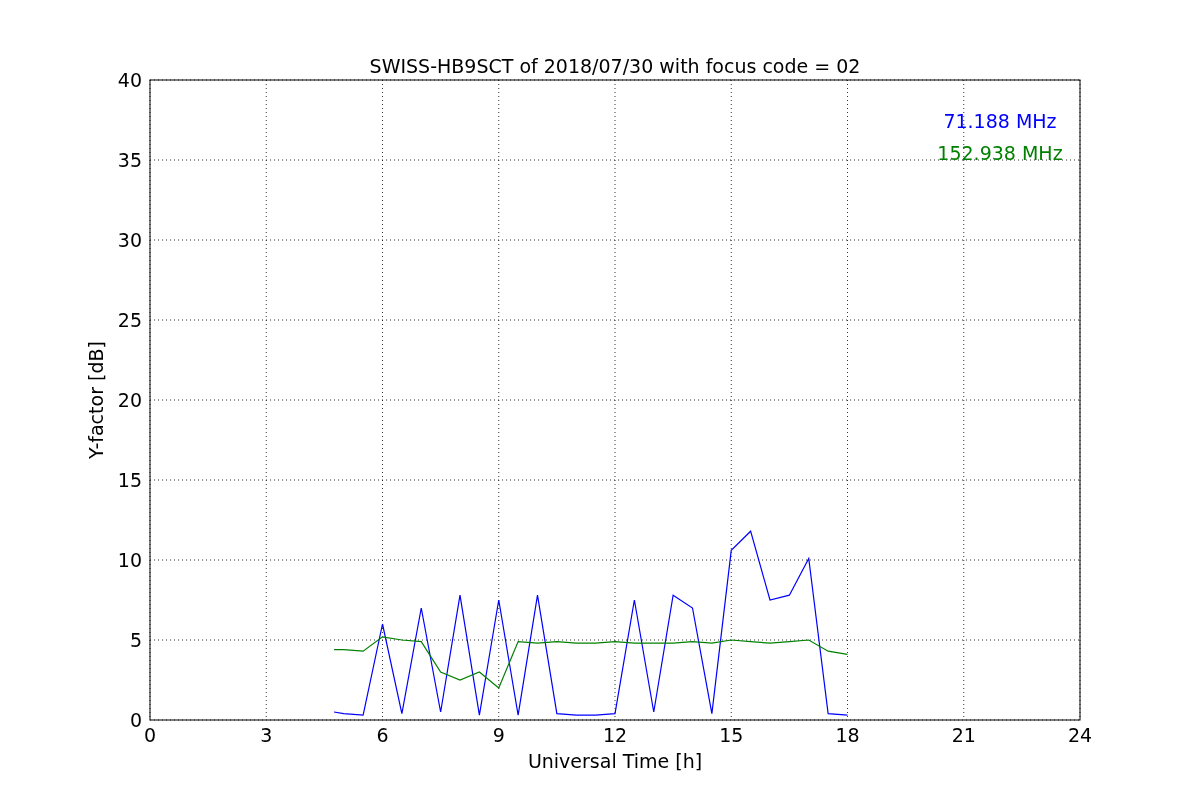 This screenshot has height=800, width=1200. Describe the element at coordinates (498, 735) in the screenshot. I see `tick-label: 9` at that location.